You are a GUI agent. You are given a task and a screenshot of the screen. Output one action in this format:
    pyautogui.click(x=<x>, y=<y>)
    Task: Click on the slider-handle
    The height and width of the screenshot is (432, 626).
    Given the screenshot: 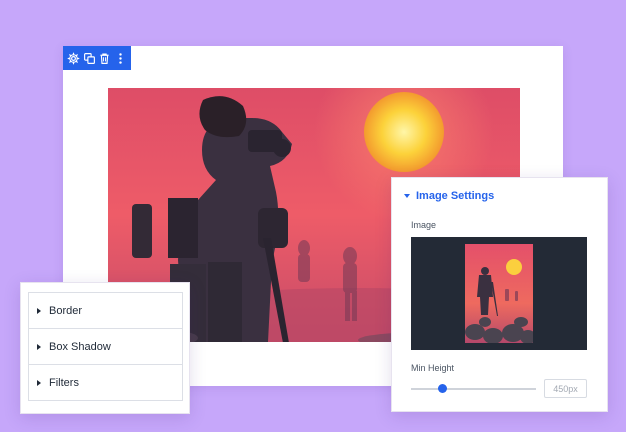 What is the action you would take?
    pyautogui.click(x=443, y=388)
    